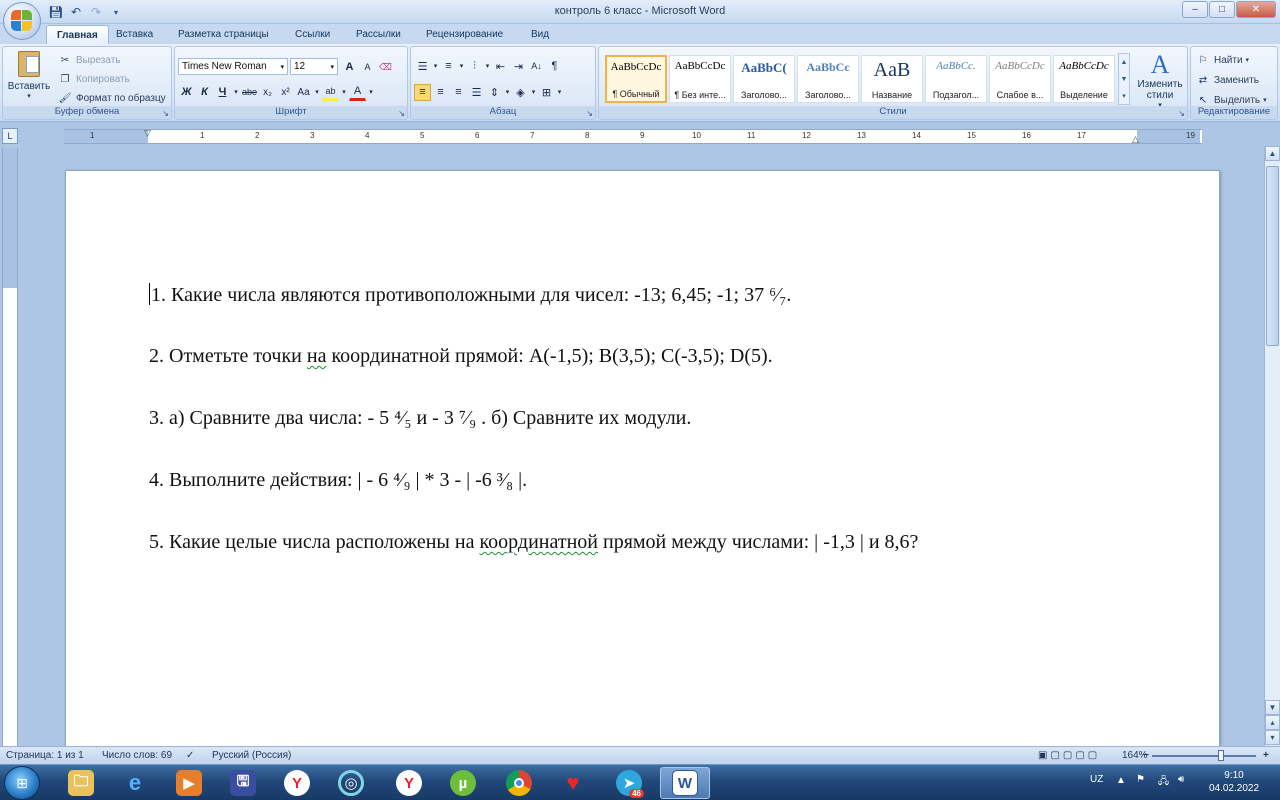 The width and height of the screenshot is (1280, 800). What do you see at coordinates (134, 34) in the screenshot?
I see `tab-insert: Вставка` at bounding box center [134, 34].